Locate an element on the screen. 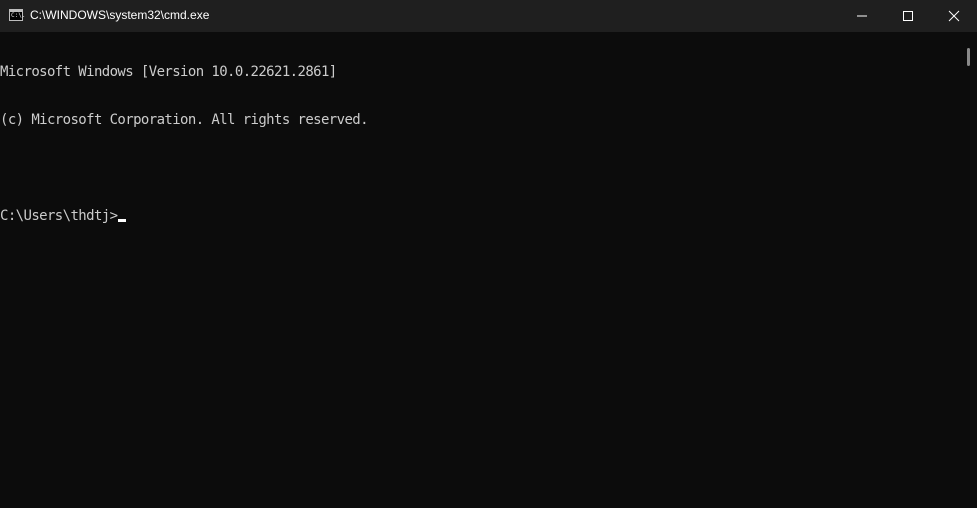 The image size is (977, 508). close-button is located at coordinates (954, 16).